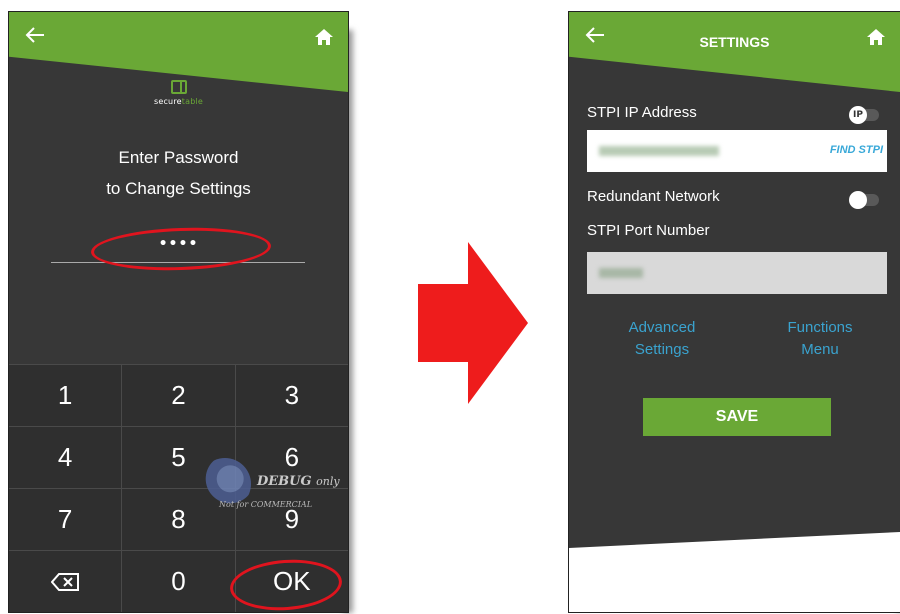 This screenshot has width=900, height=614. Describe the element at coordinates (820, 349) in the screenshot. I see `functions-line-2: Menu` at that location.